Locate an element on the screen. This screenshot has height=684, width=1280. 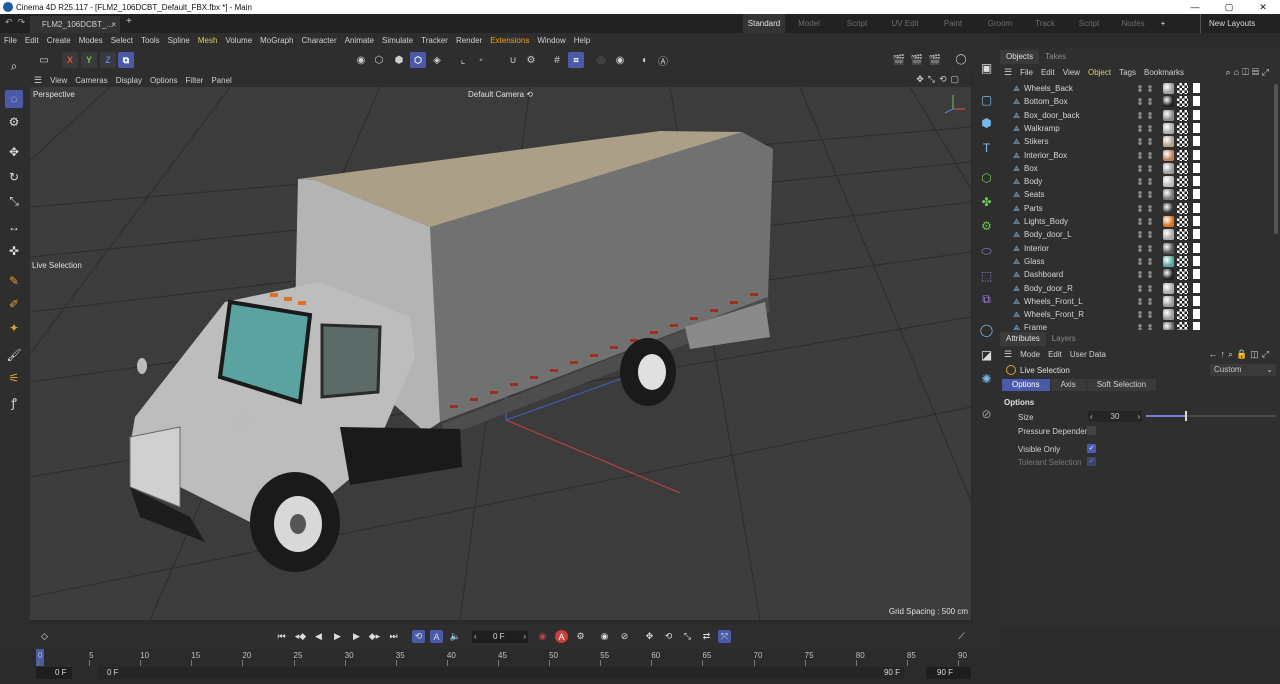
menu-simulate: Simulate is located at coordinates (397, 40).